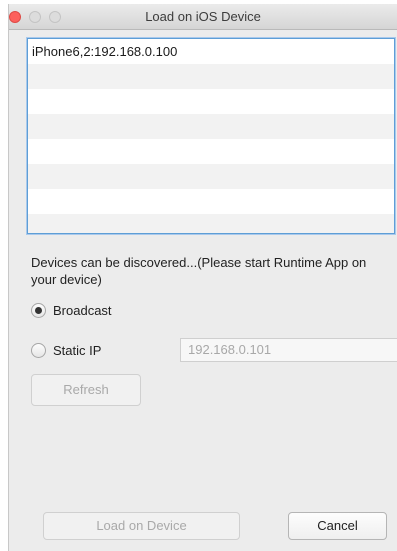 Image resolution: width=397 pixels, height=551 pixels. Describe the element at coordinates (288, 350) in the screenshot. I see `static-ip-input: 192.168.0.101` at that location.